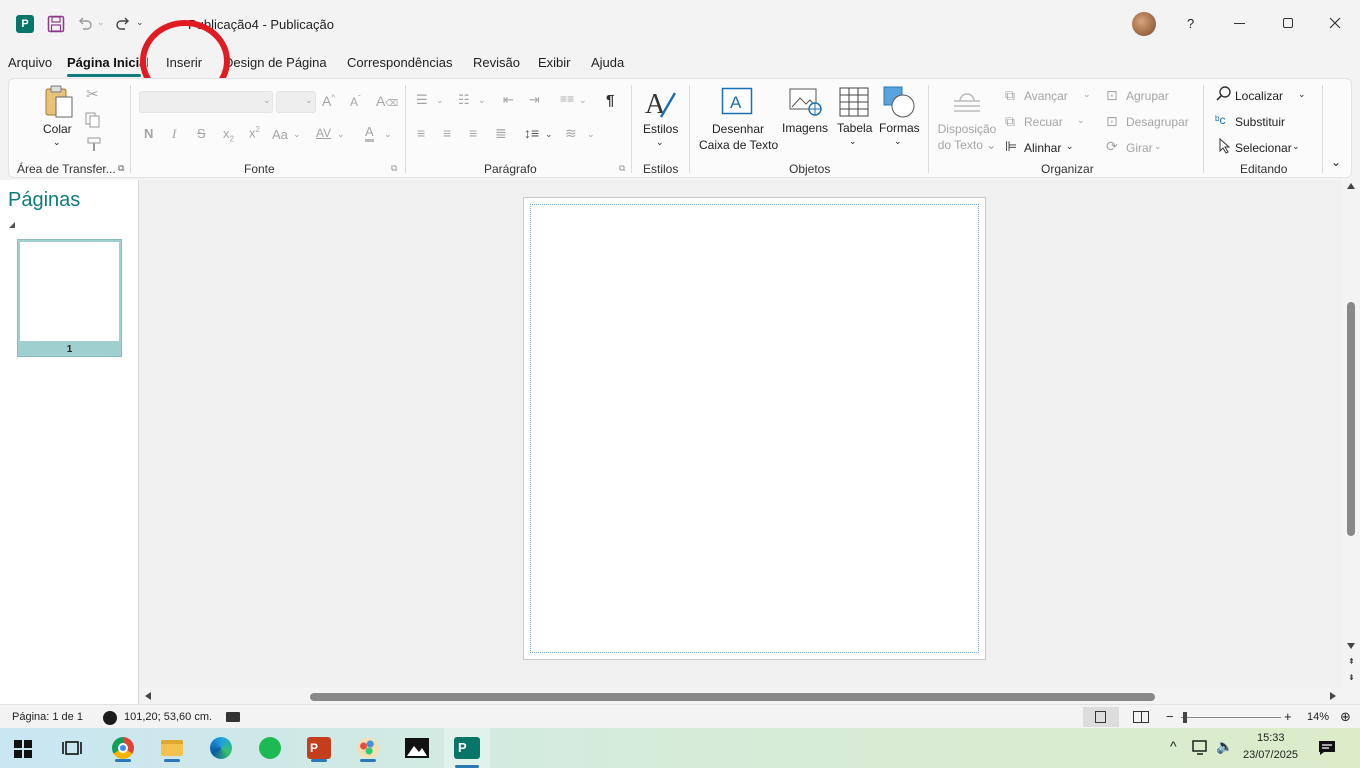 This screenshot has height=768, width=1360. What do you see at coordinates (328, 101) in the screenshot?
I see `increase-font-icon: A^` at bounding box center [328, 101].